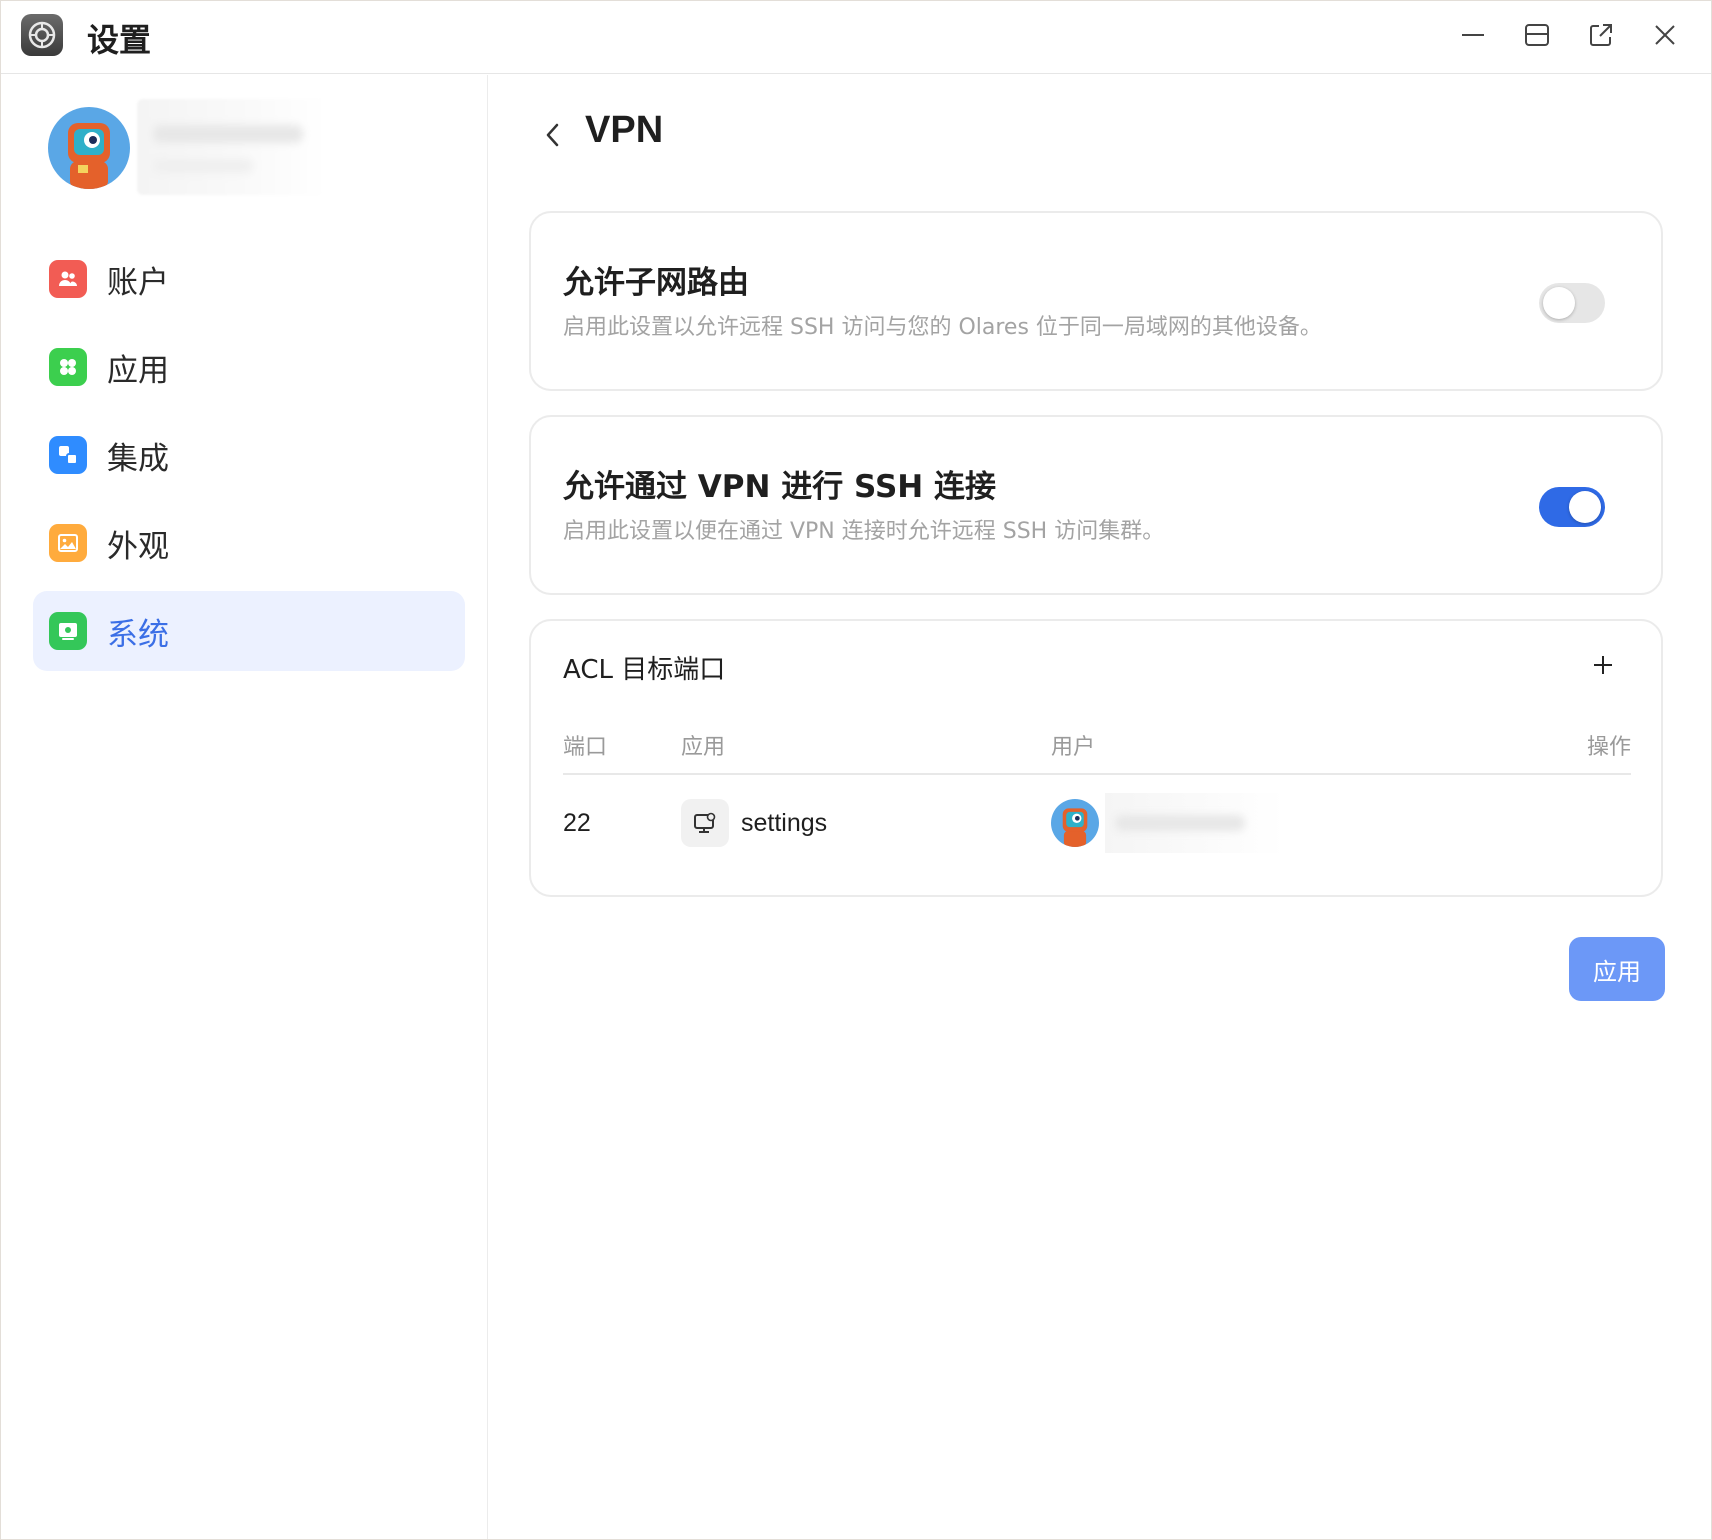 This screenshot has width=1712, height=1540. What do you see at coordinates (856, 37) in the screenshot?
I see `title-bar: 设置` at bounding box center [856, 37].